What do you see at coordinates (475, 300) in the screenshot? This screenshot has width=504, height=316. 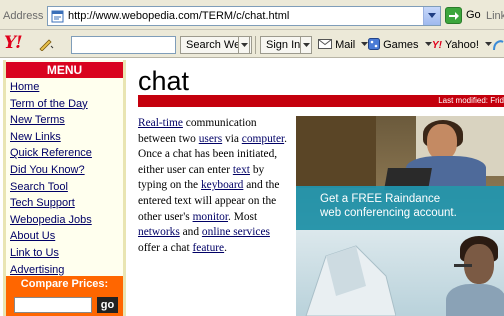 I see `ad-person2-body` at bounding box center [475, 300].